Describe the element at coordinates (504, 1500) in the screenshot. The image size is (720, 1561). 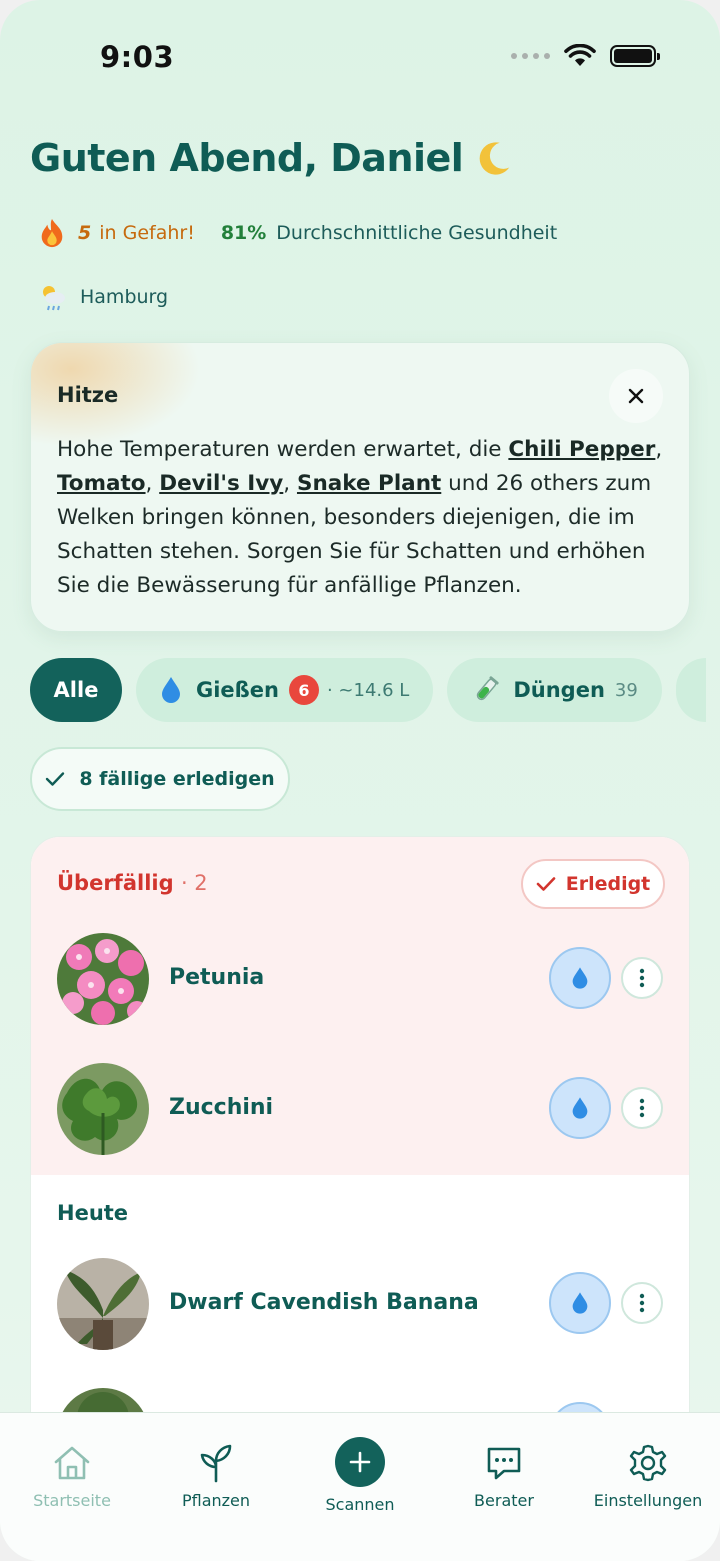
I see `tab-label: Berater` at that location.